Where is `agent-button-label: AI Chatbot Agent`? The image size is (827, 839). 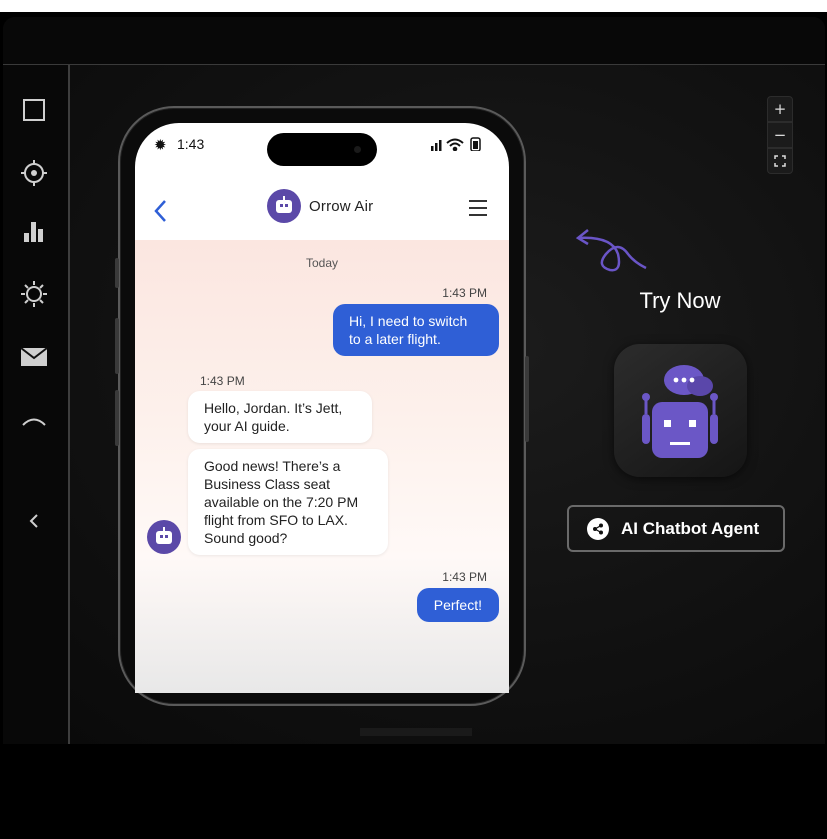 agent-button-label: AI Chatbot Agent is located at coordinates (690, 528).